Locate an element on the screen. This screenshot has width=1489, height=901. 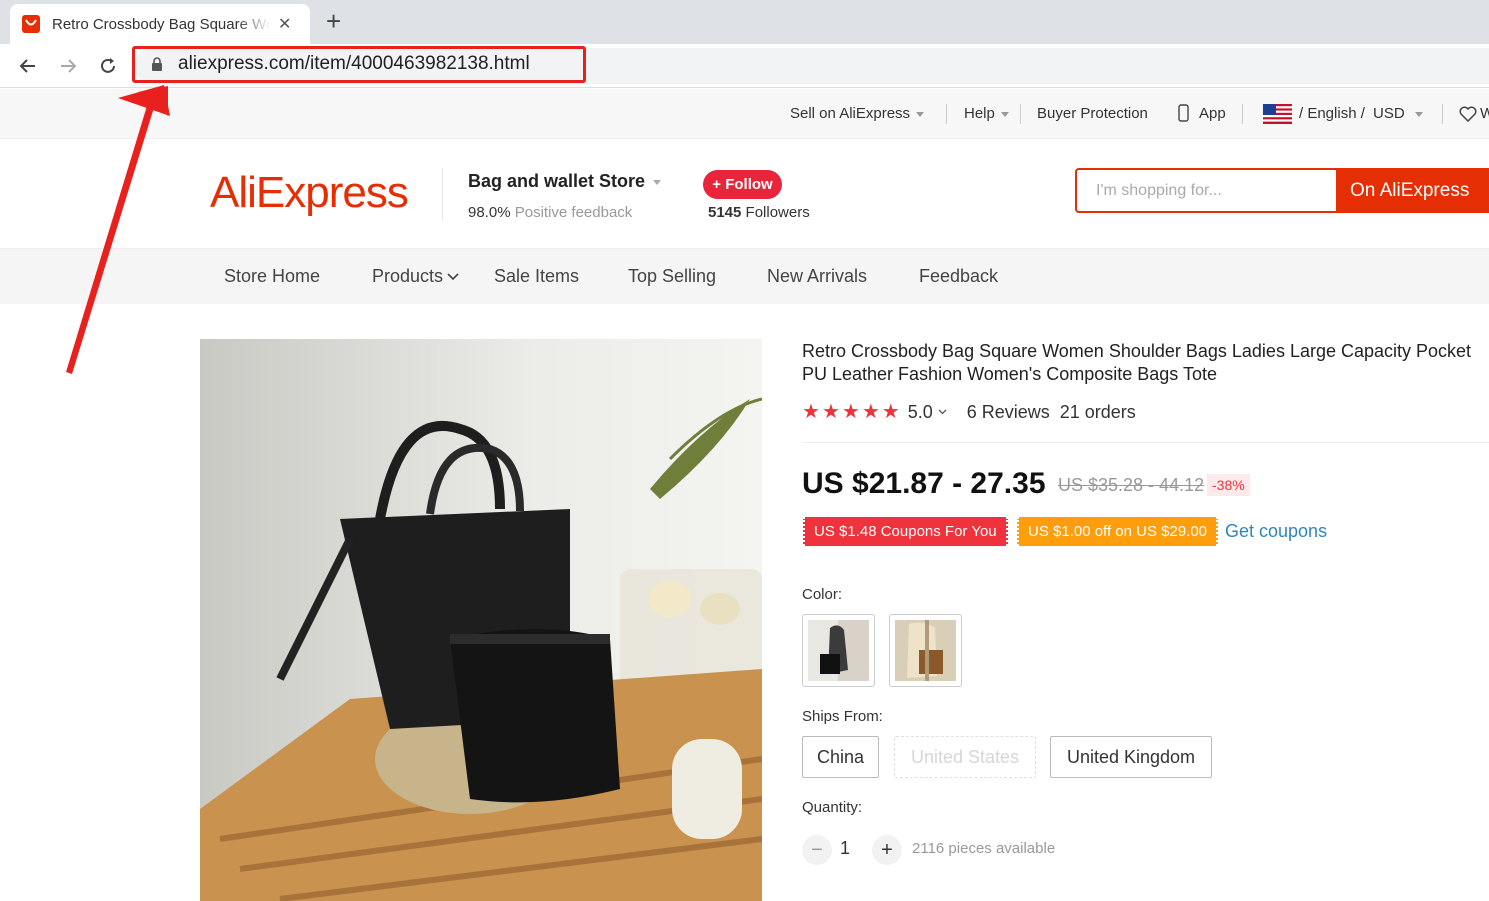
follow-button: + Follow is located at coordinates (742, 184).